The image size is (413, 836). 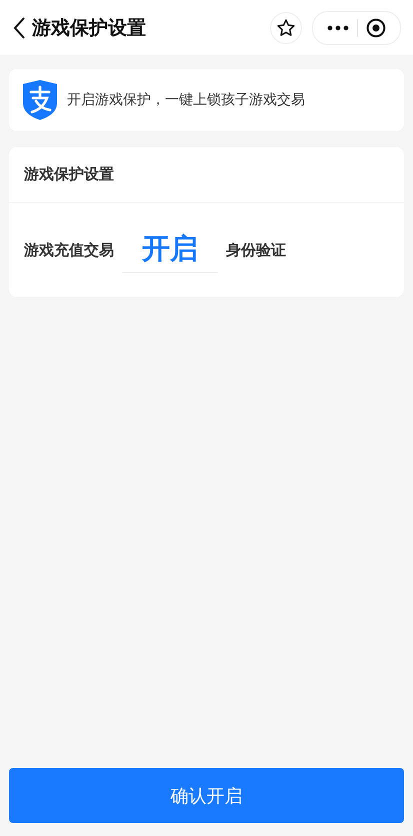 I want to click on star-icon, so click(x=286, y=28).